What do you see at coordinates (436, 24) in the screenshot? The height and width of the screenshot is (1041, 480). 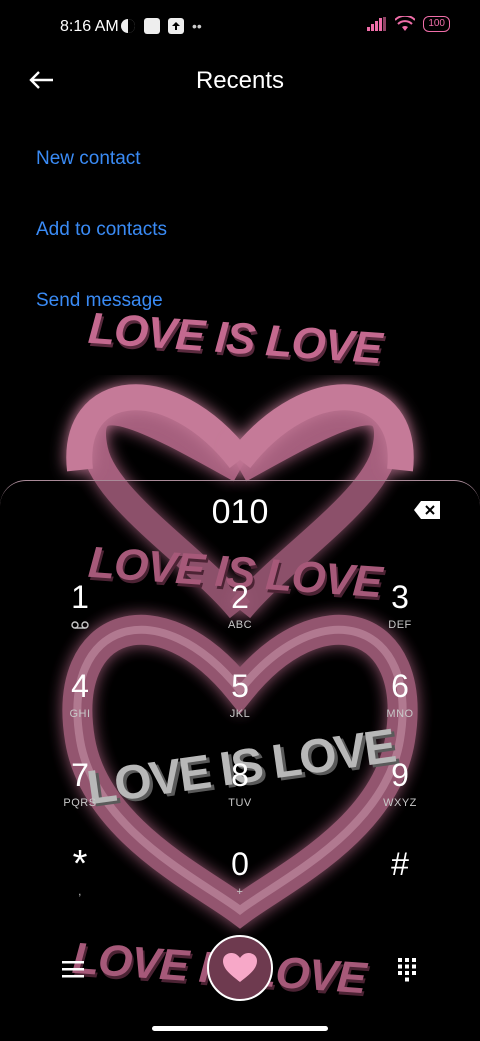 I see `battery-indicator: 100` at bounding box center [436, 24].